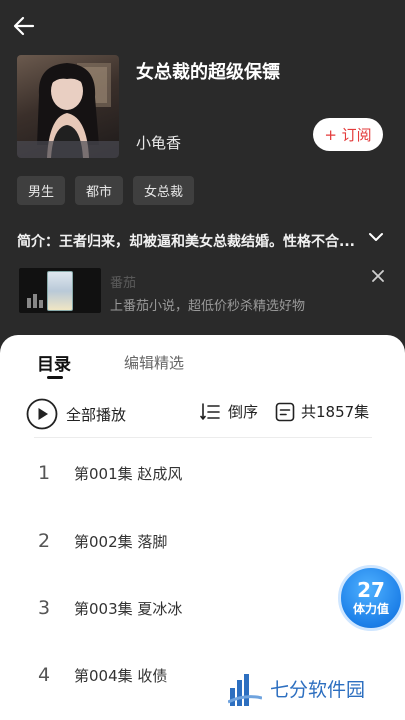 Image resolution: width=405 pixels, height=720 pixels. What do you see at coordinates (123, 283) in the screenshot?
I see `ad-title: 番茄` at bounding box center [123, 283].